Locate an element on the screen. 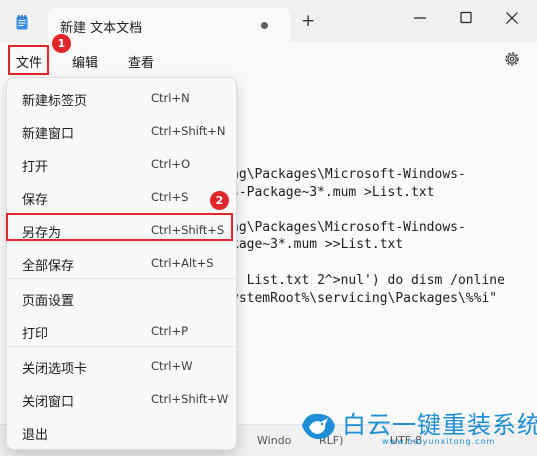 This screenshot has width=537, height=456. editor-line: ystemRoot%\servicing\Packages\%%i" is located at coordinates (364, 298).